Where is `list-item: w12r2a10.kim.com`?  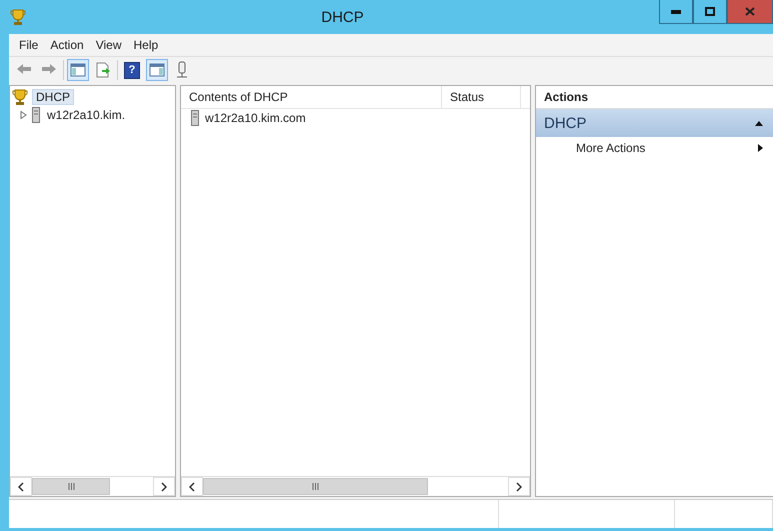
list-item: w12r2a10.kim.com is located at coordinates (255, 118).